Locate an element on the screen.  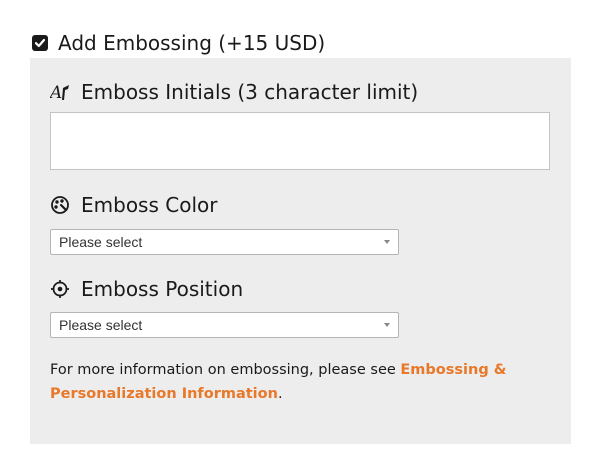
add-embossing-option: Add Embossing (+15 USD) is located at coordinates (178, 43).